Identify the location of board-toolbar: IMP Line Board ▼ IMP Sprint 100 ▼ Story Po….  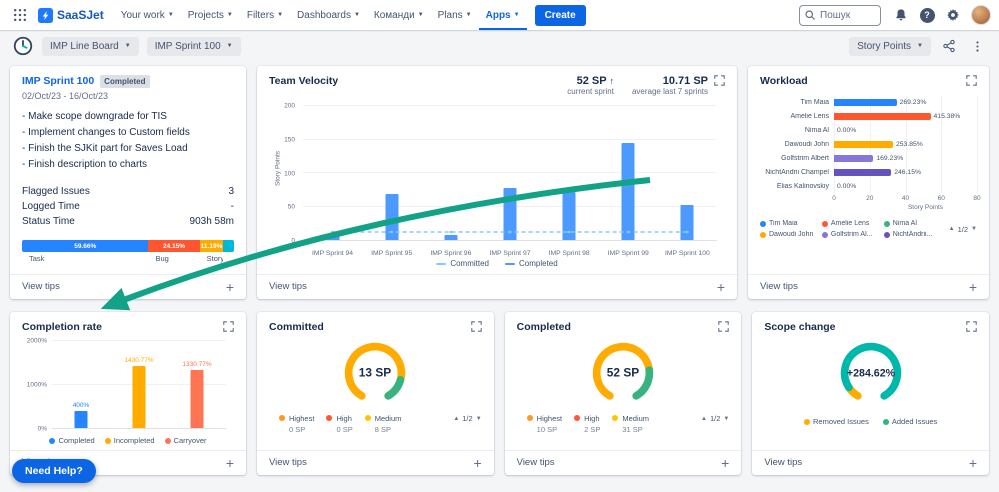
(499, 46).